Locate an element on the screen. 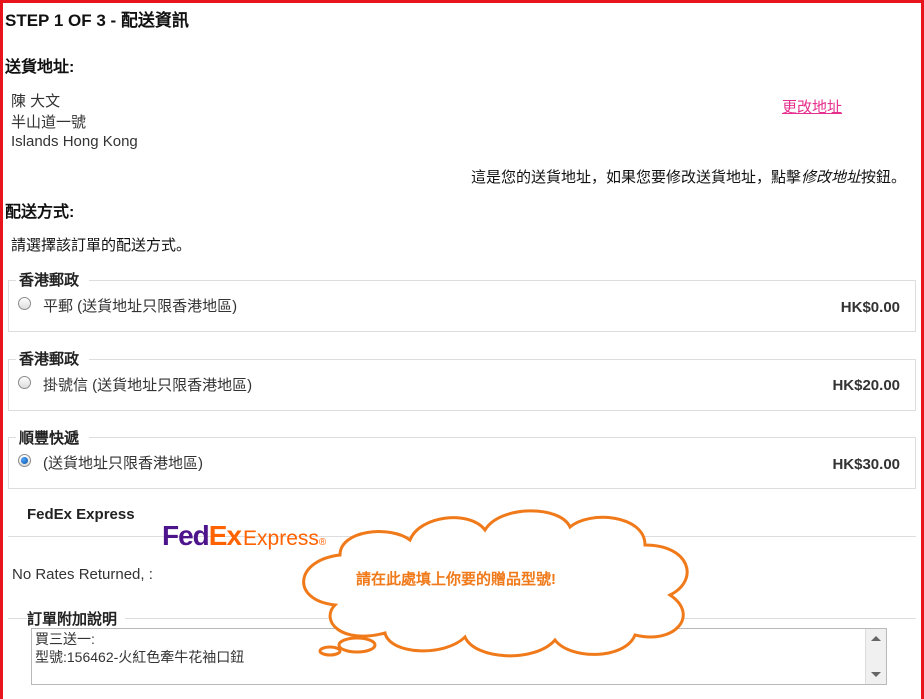 The width and height of the screenshot is (924, 699). fedex-group-label: FedEx Express is located at coordinates (81, 514).